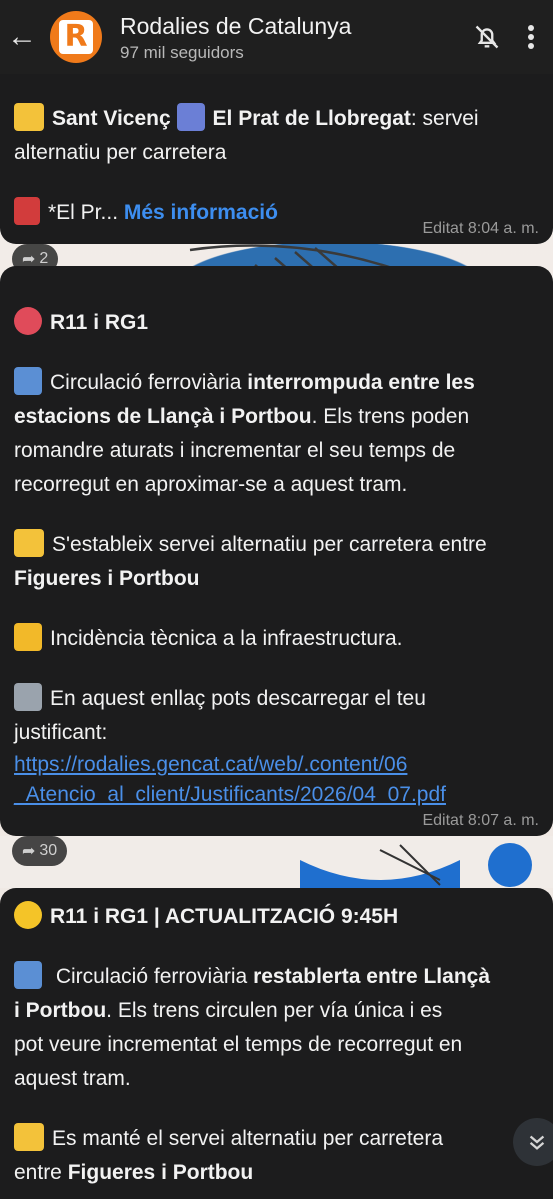 This screenshot has height=1199, width=553. What do you see at coordinates (537, 1142) in the screenshot?
I see `chevrons-down-icon` at bounding box center [537, 1142].